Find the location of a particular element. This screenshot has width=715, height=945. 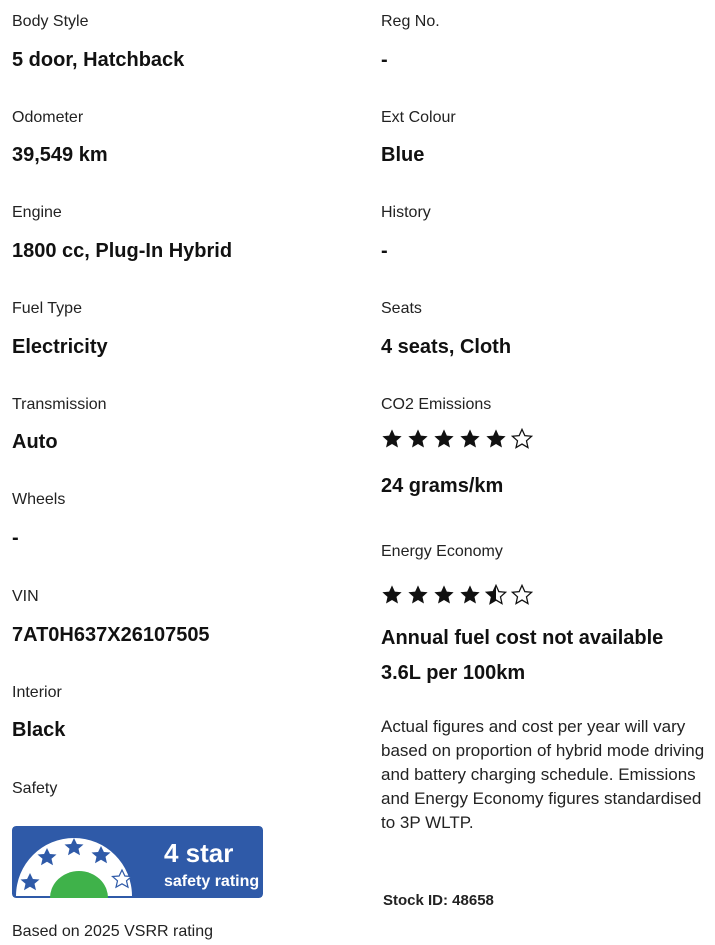

co2-star-empty-icon is located at coordinates (522, 438).